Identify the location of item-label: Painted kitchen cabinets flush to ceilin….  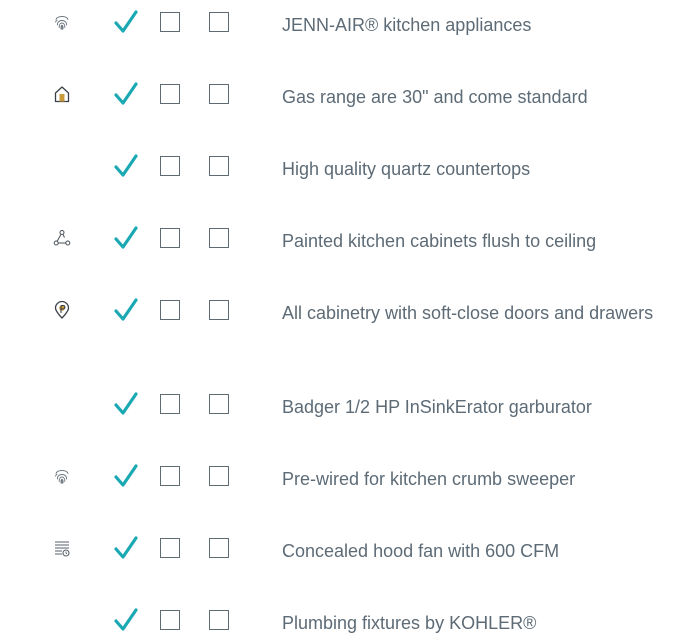
(439, 241).